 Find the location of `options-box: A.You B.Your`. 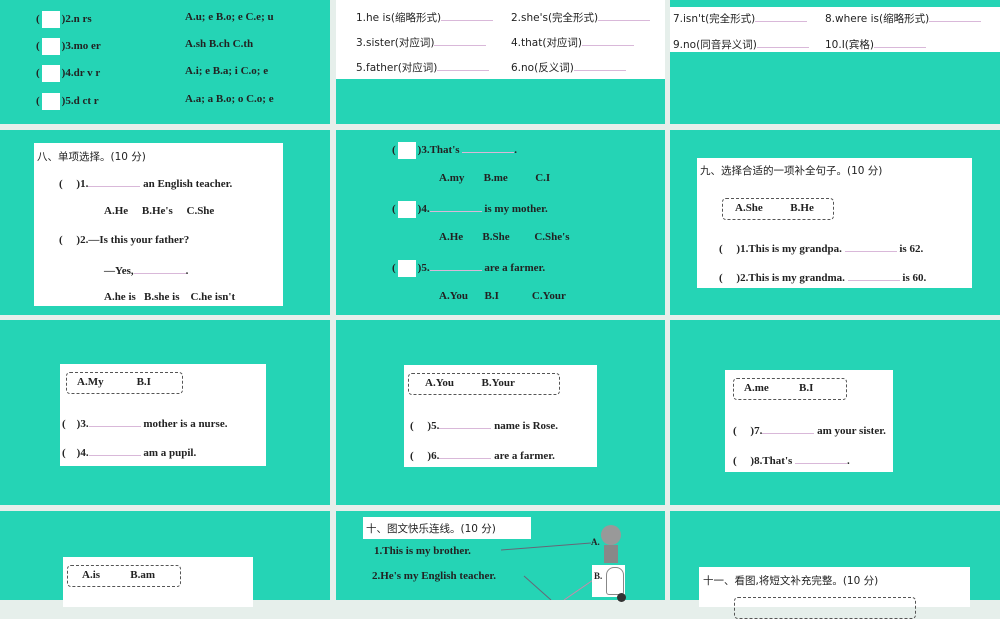

options-box: A.You B.Your is located at coordinates (484, 384).